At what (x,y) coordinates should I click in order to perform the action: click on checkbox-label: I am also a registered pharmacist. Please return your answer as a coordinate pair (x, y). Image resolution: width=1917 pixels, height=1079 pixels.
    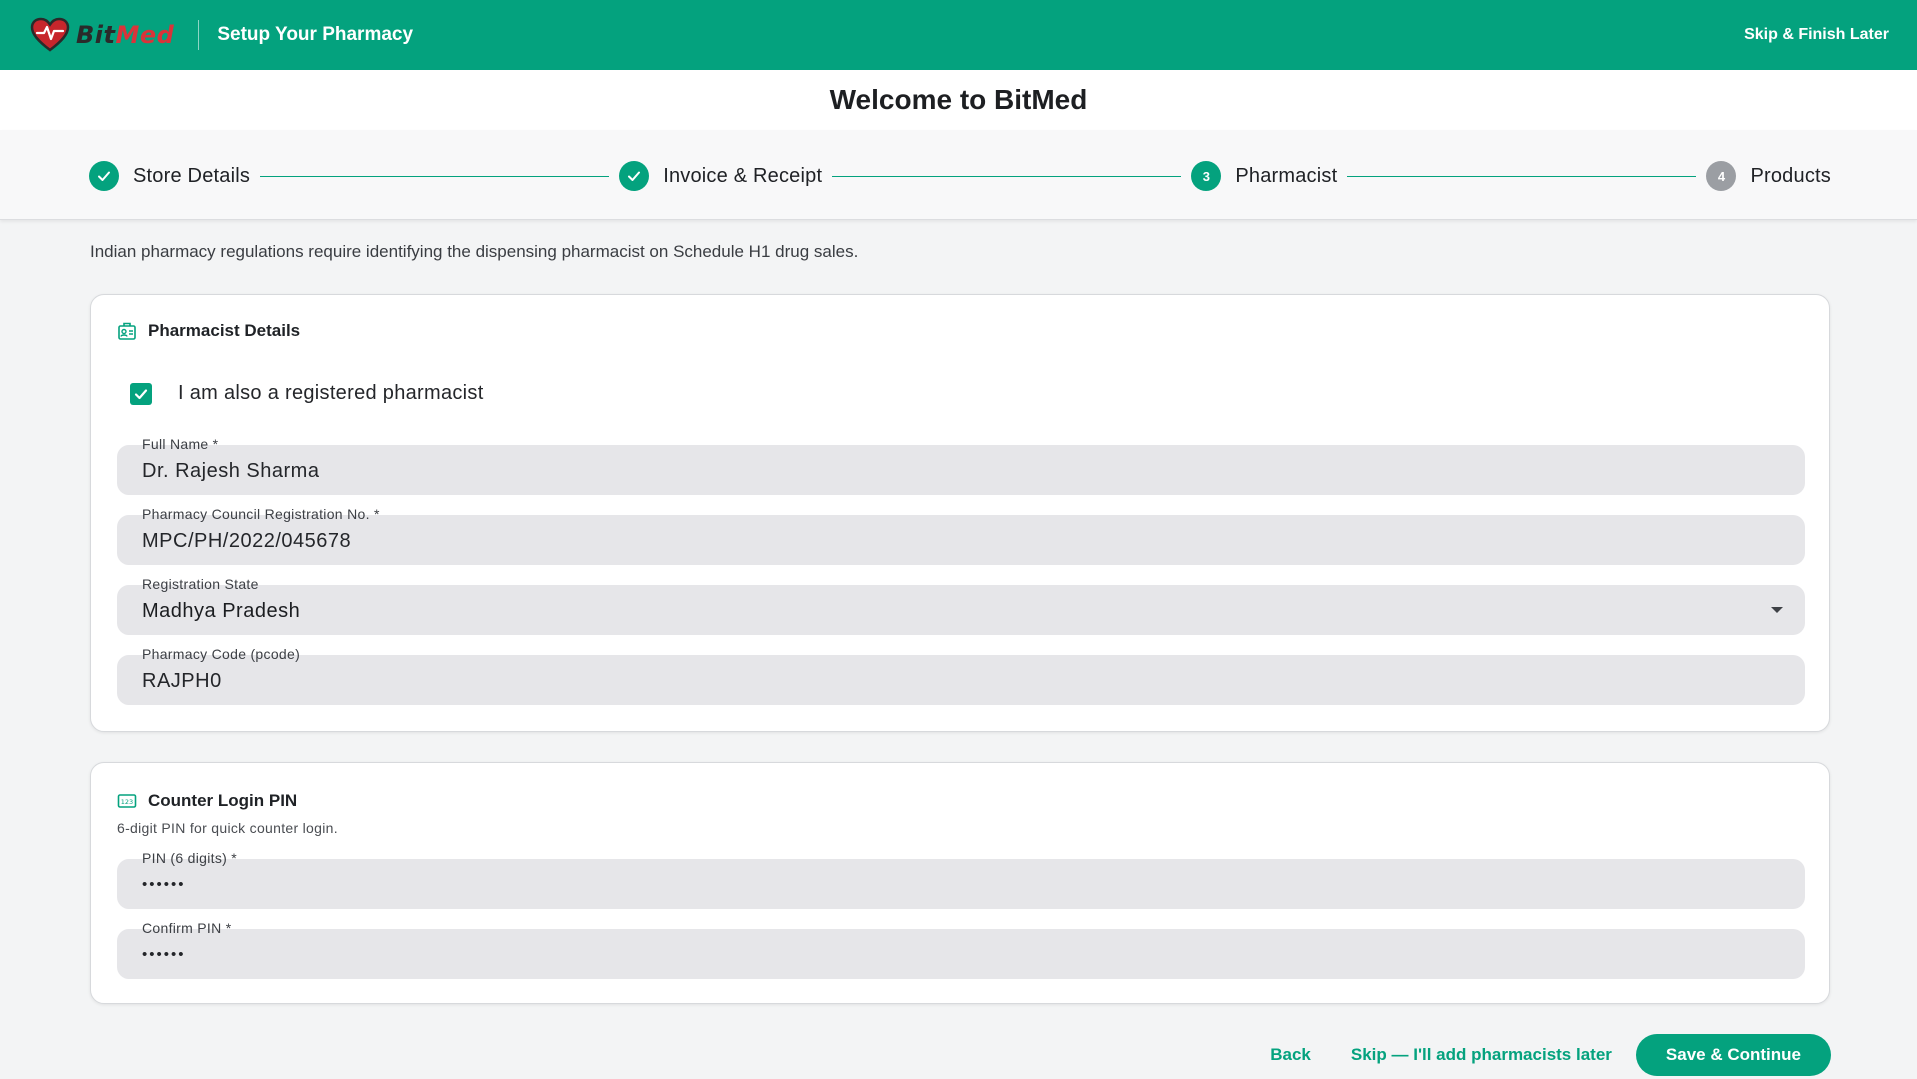
    Looking at the image, I should click on (331, 393).